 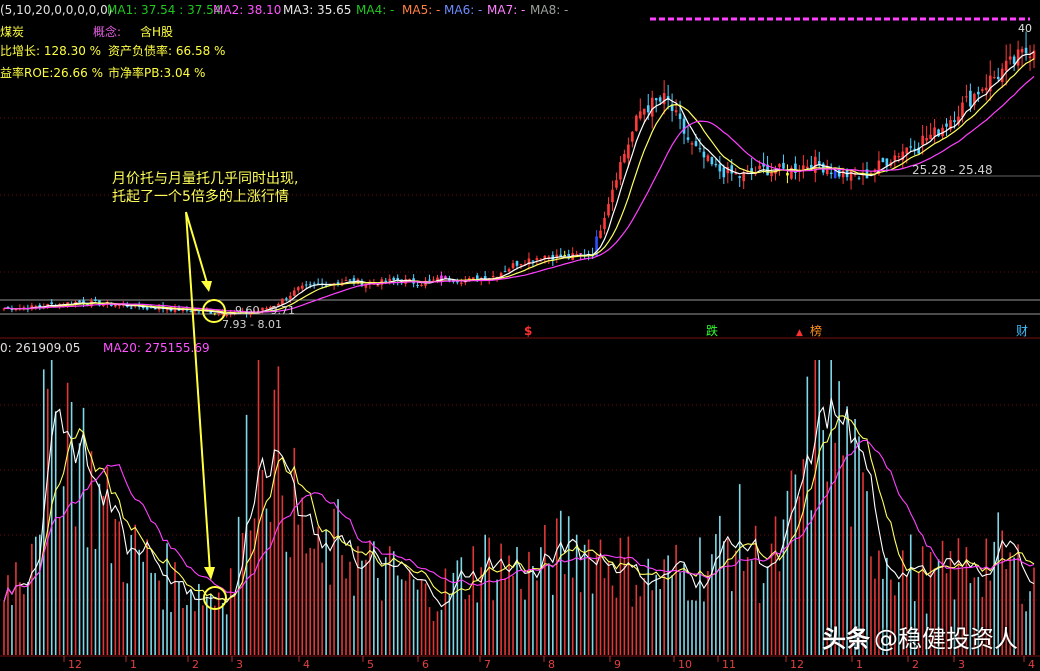 What do you see at coordinates (797, 664) in the screenshot?
I see `x-tick-label: 12` at bounding box center [797, 664].